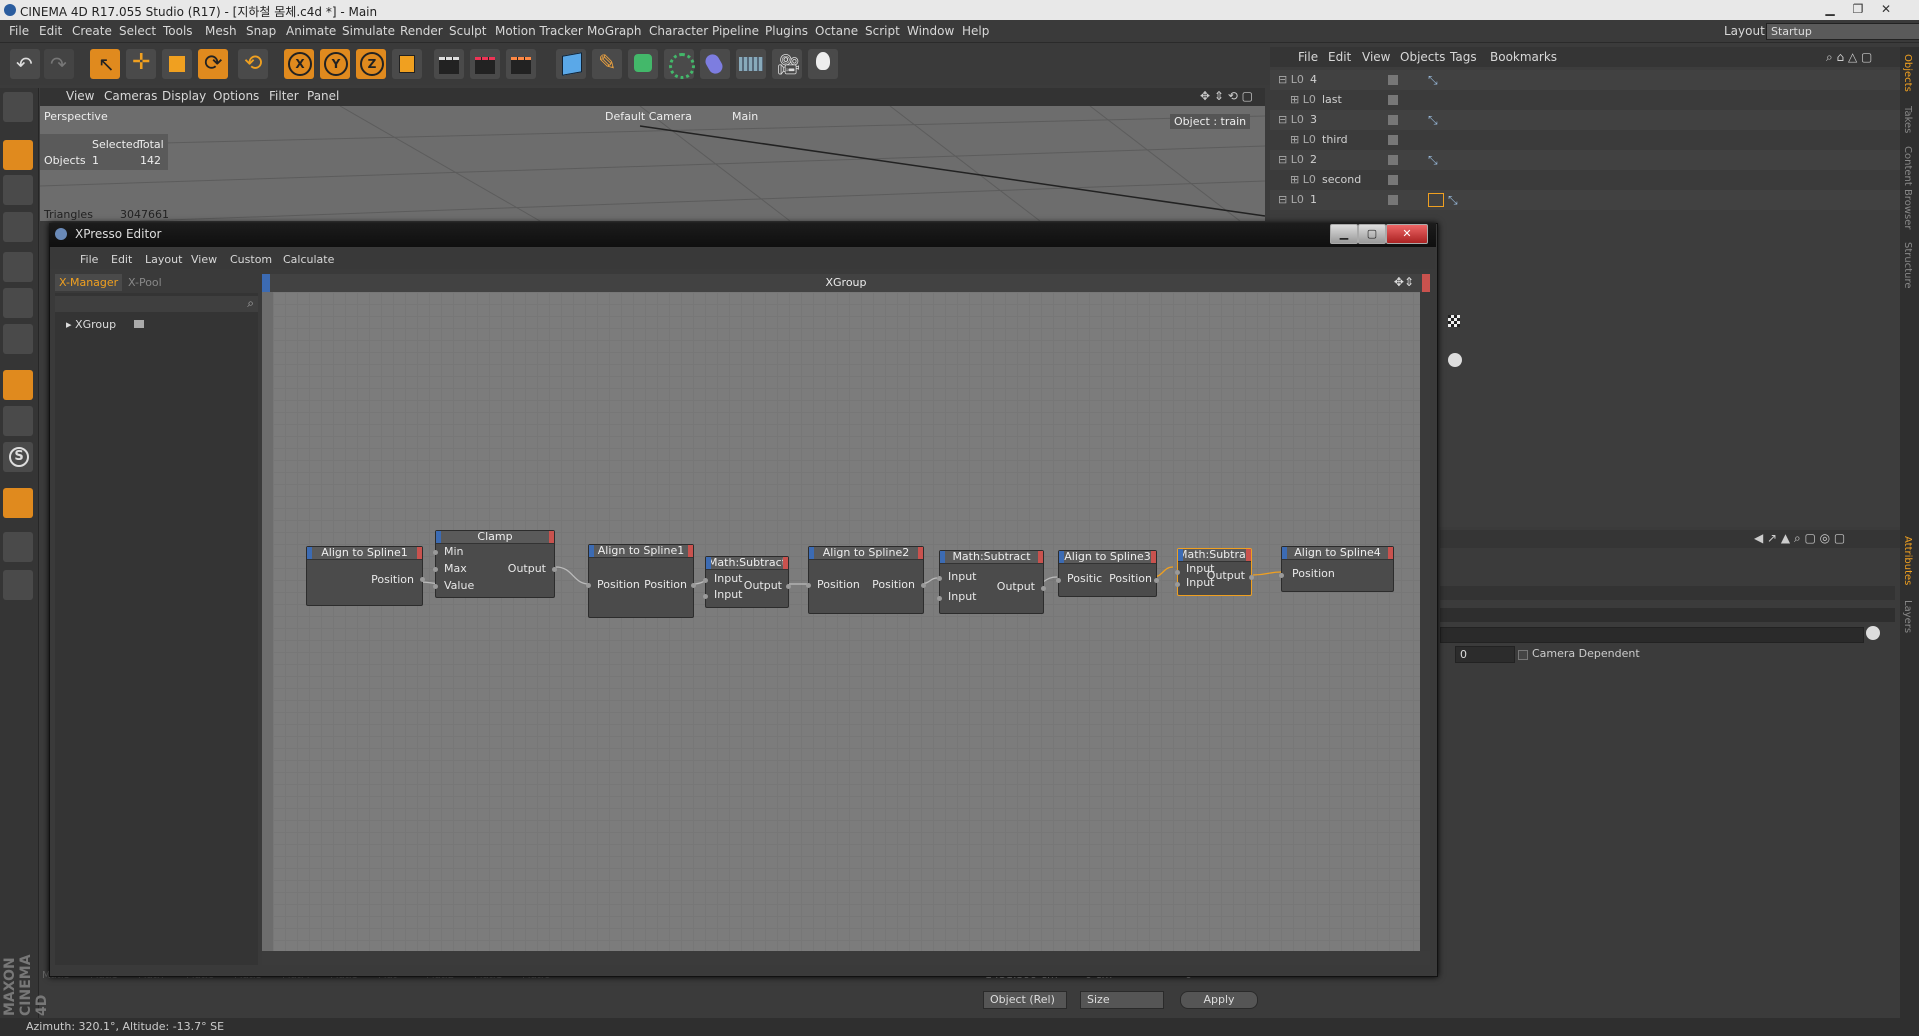 This screenshot has width=1919, height=1036. Describe the element at coordinates (678, 31) in the screenshot. I see `menu-character: Character` at that location.